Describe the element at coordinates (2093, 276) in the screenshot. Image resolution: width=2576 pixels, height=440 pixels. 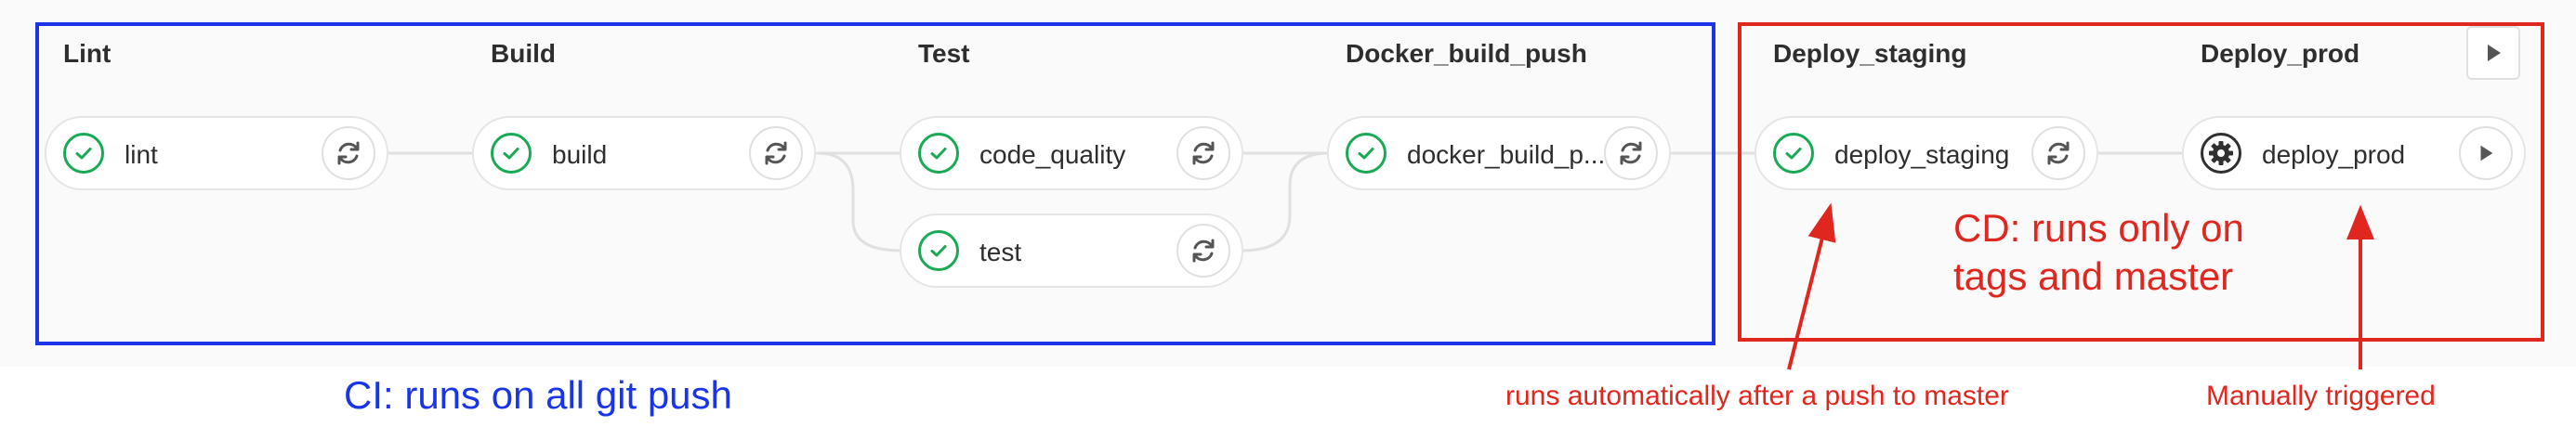
I see `cd-label-line2: tags and master` at that location.